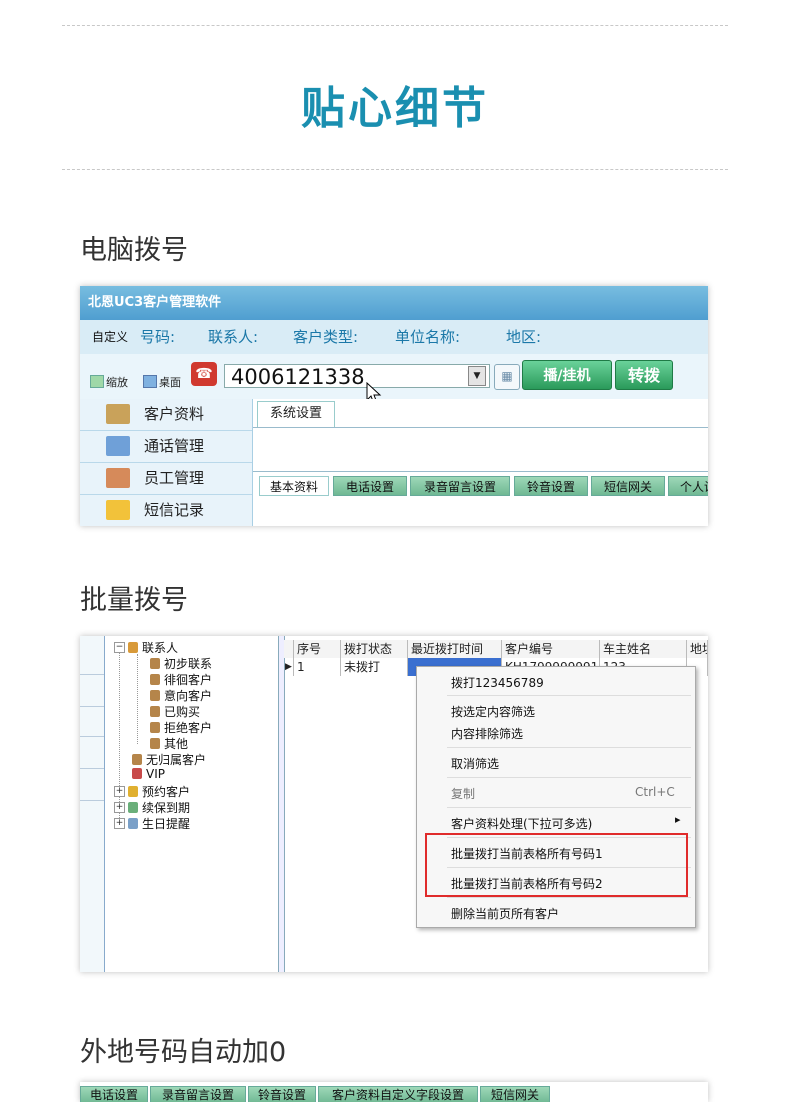 The height and width of the screenshot is (1102, 790). I want to click on tree-label: 联系人, so click(160, 648).